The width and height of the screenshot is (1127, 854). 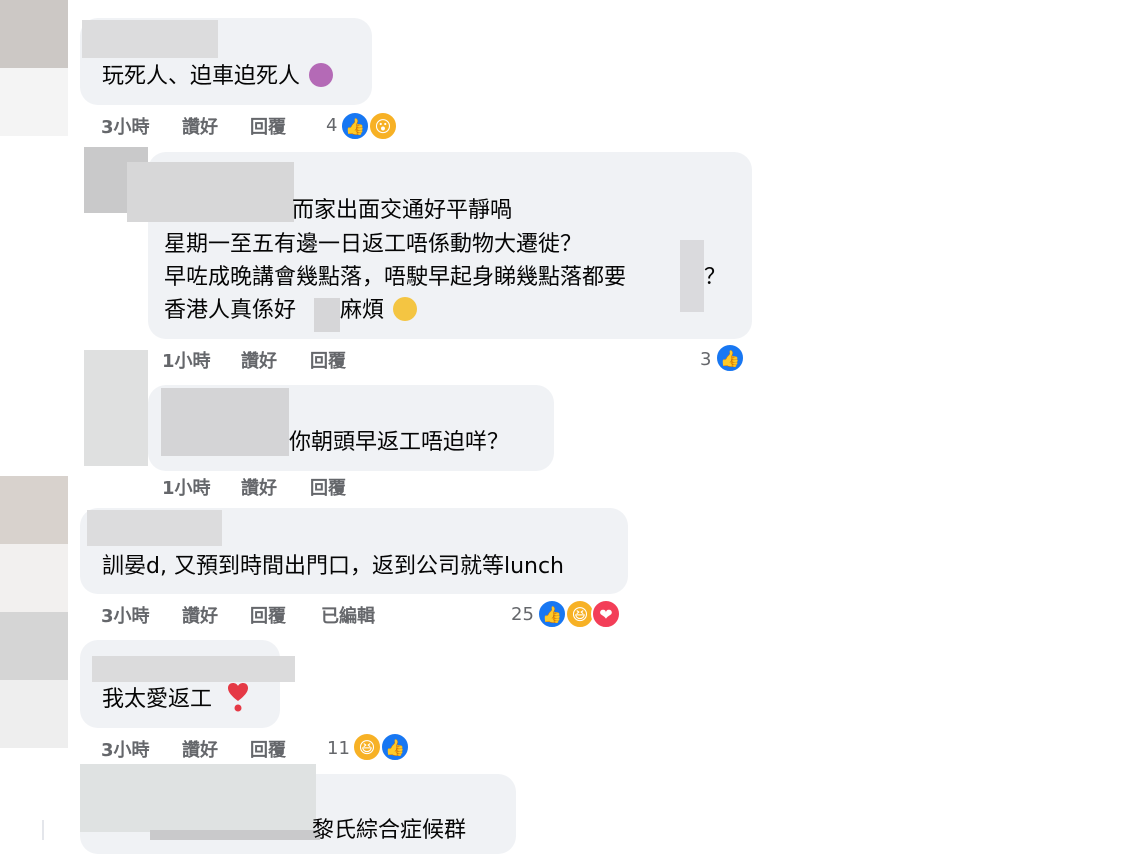 What do you see at coordinates (175, 699) in the screenshot?
I see `comment-text: 我太愛返工` at bounding box center [175, 699].